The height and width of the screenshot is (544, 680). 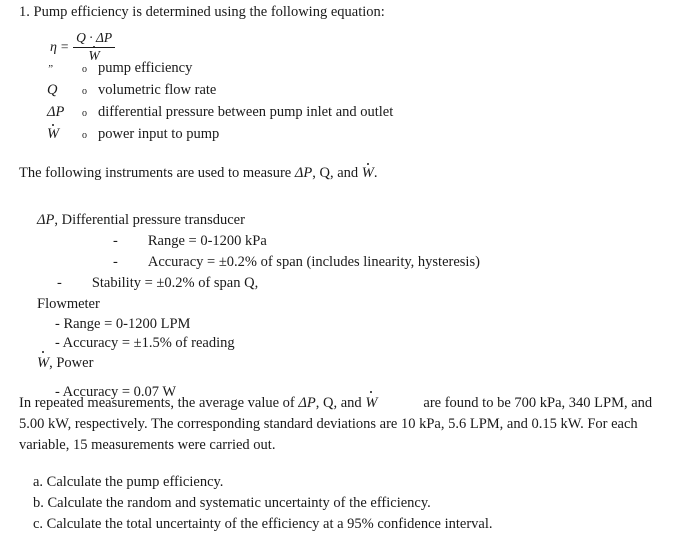 What do you see at coordinates (371, 402) in the screenshot?
I see `paragraph-symbol-w-dot: W` at bounding box center [371, 402].